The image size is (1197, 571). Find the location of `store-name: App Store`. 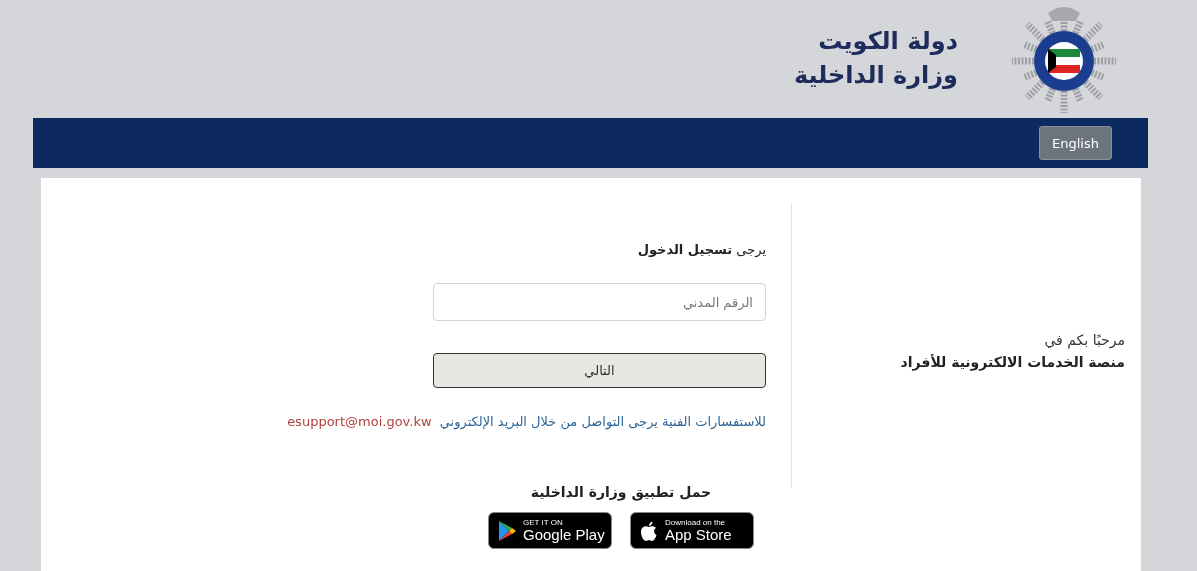

store-name: App Store is located at coordinates (698, 534).